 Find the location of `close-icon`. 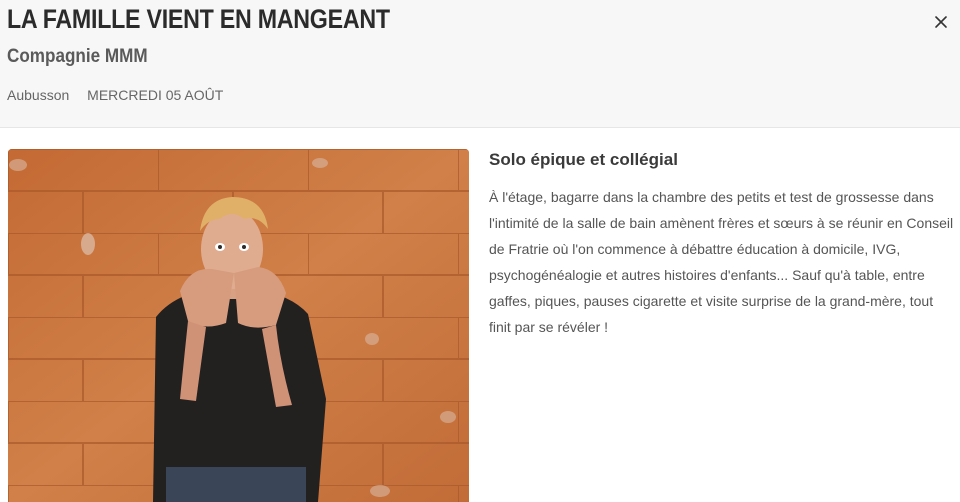

close-icon is located at coordinates (941, 22).